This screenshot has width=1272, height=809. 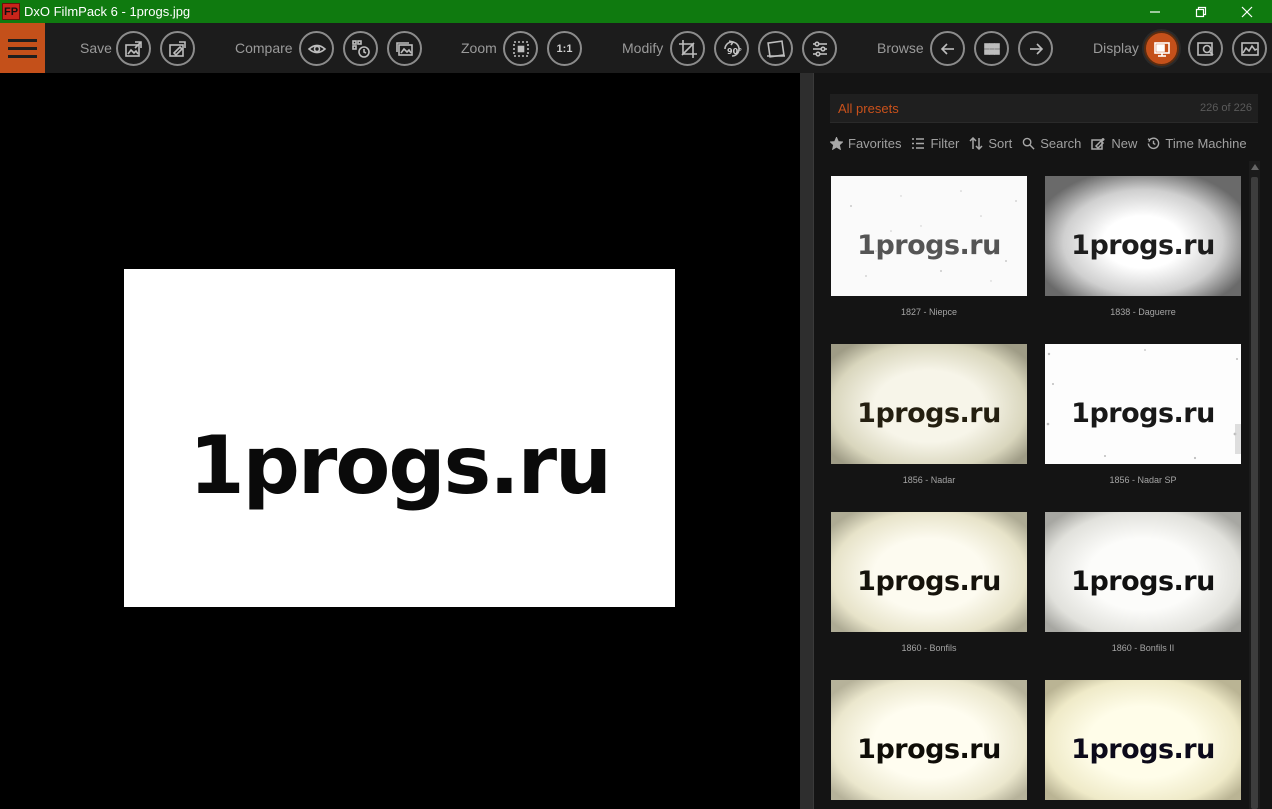 I want to click on straighten-icon, so click(x=775, y=48).